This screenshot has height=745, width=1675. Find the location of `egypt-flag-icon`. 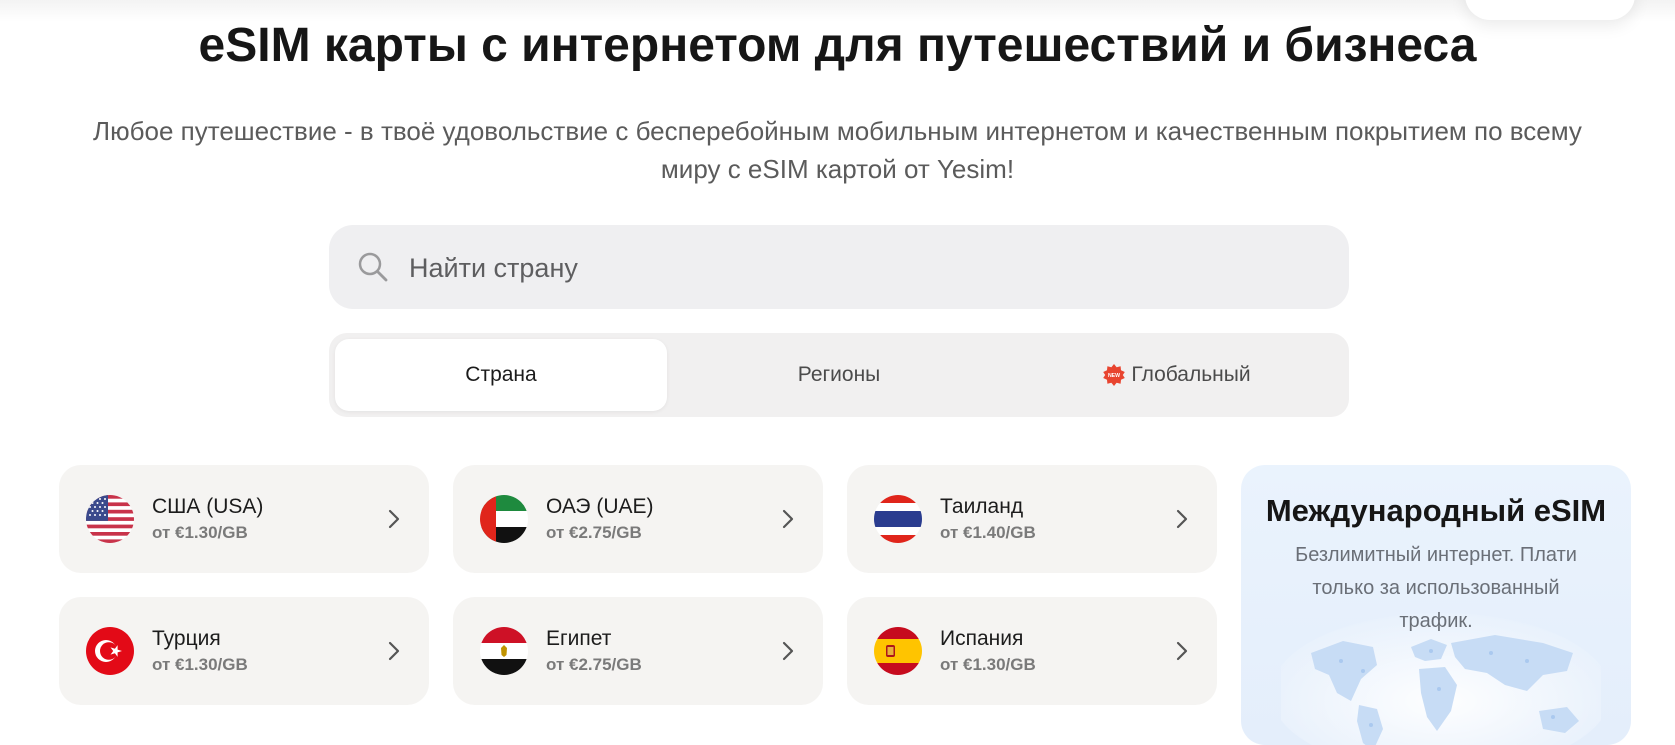

egypt-flag-icon is located at coordinates (504, 651).